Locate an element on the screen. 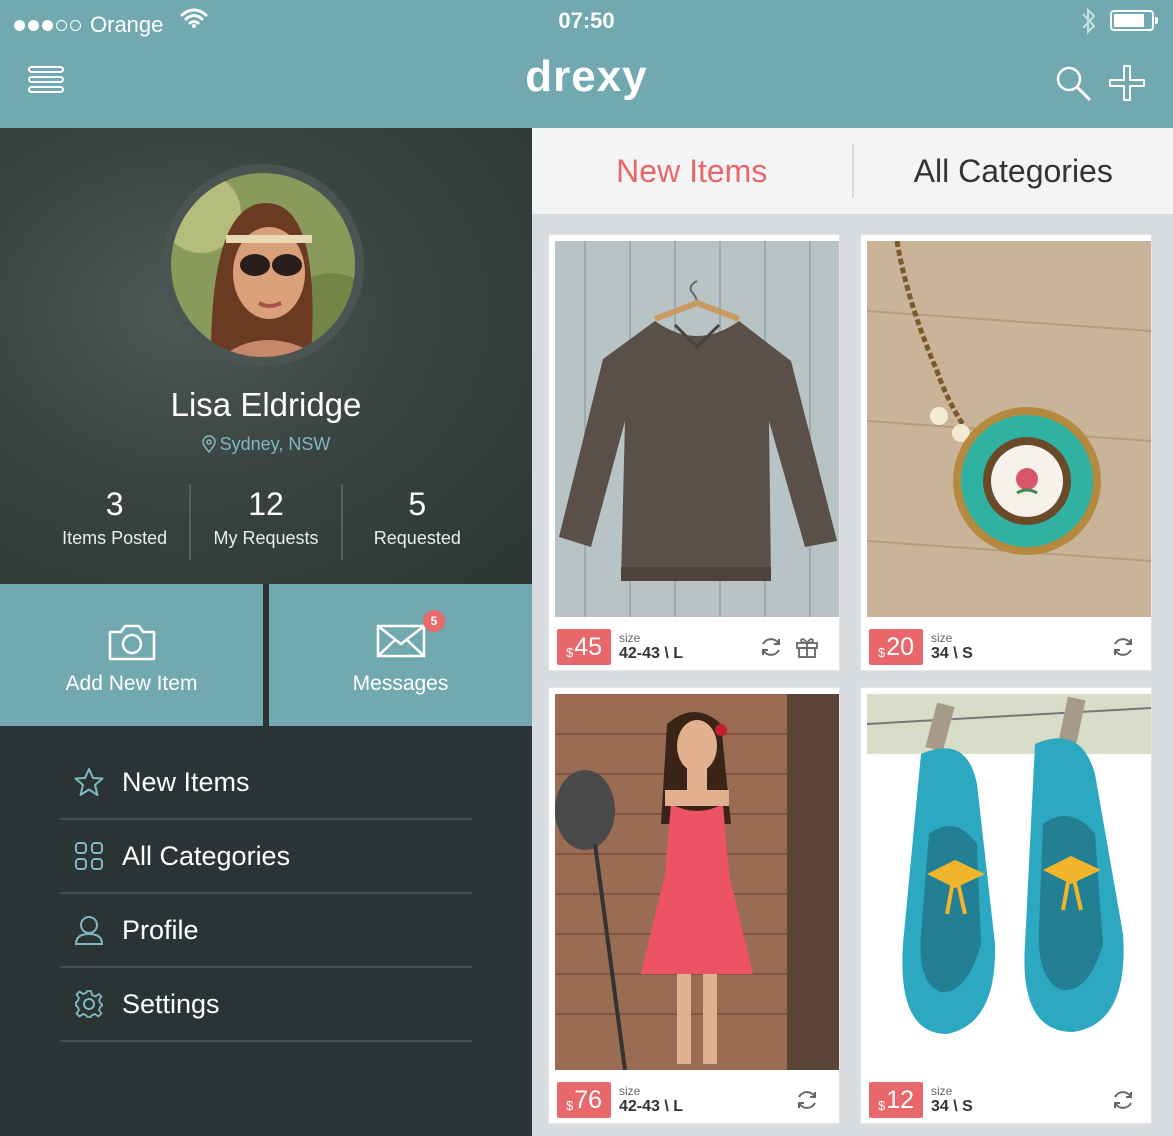 The image size is (1173, 1136). quick-actions: Add New Item 5 Messages is located at coordinates (266, 655).